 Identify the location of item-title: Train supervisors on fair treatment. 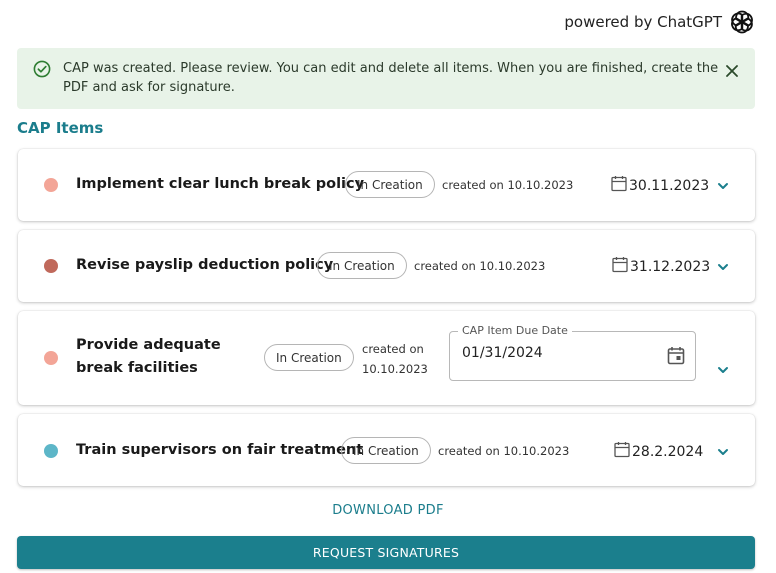
(220, 450).